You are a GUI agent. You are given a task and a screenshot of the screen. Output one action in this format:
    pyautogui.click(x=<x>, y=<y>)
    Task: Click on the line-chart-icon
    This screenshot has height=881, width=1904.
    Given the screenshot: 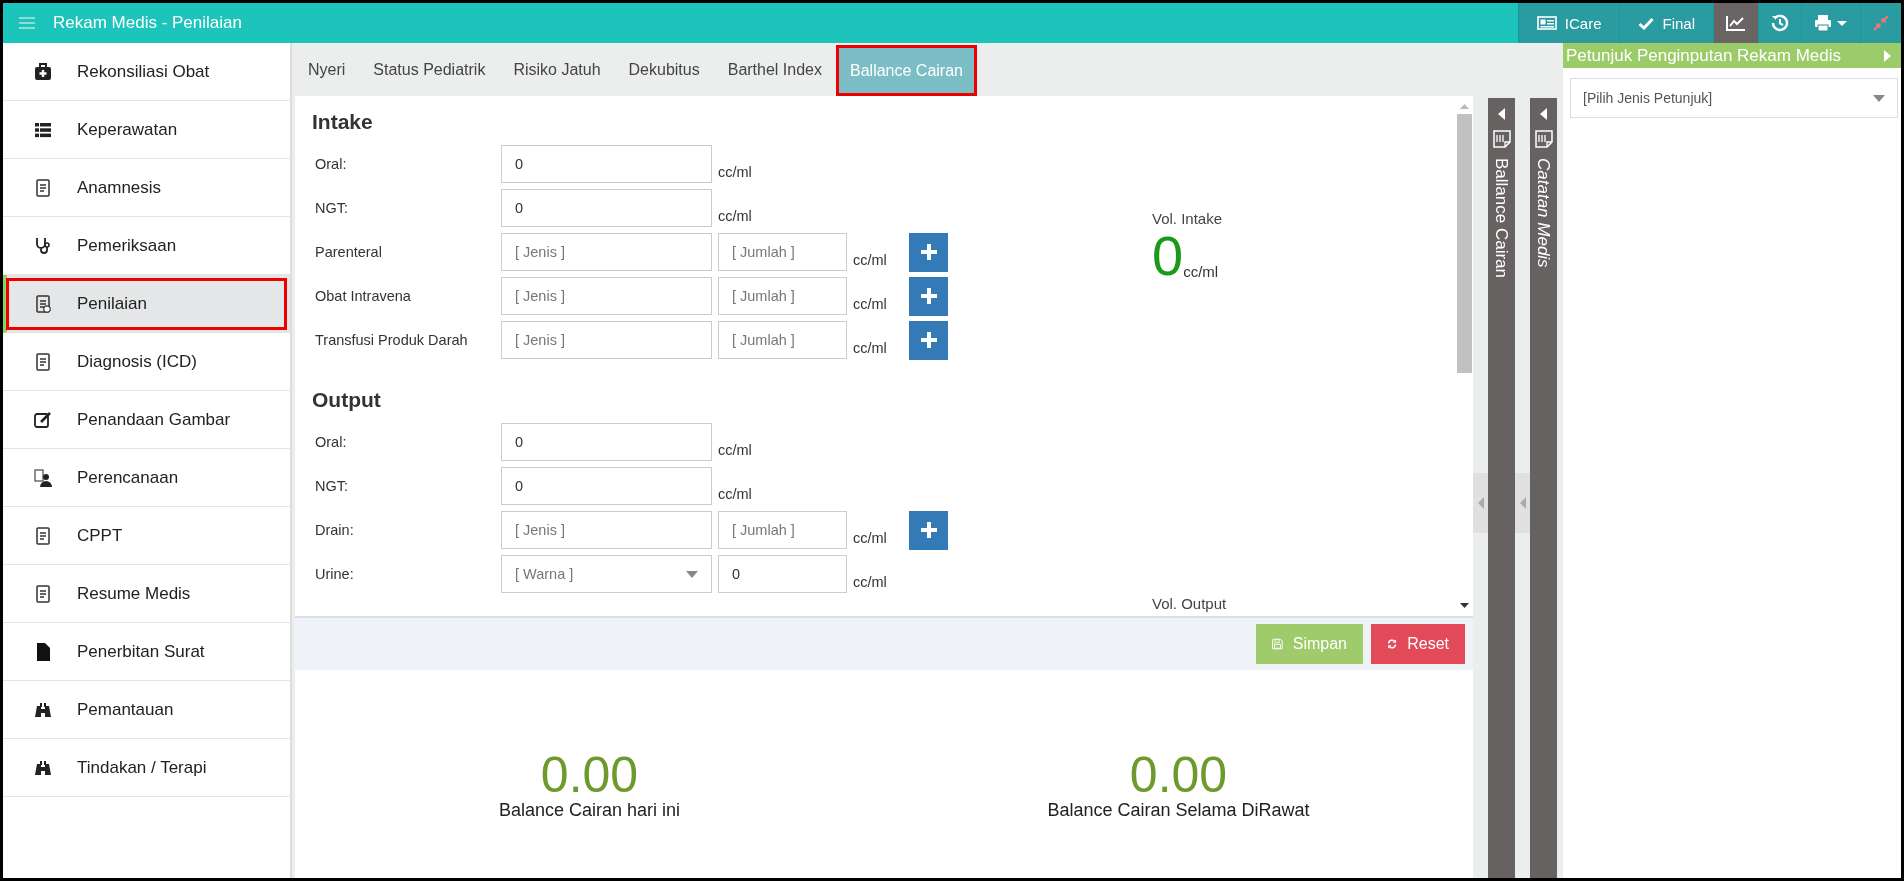 What is the action you would take?
    pyautogui.click(x=1736, y=23)
    